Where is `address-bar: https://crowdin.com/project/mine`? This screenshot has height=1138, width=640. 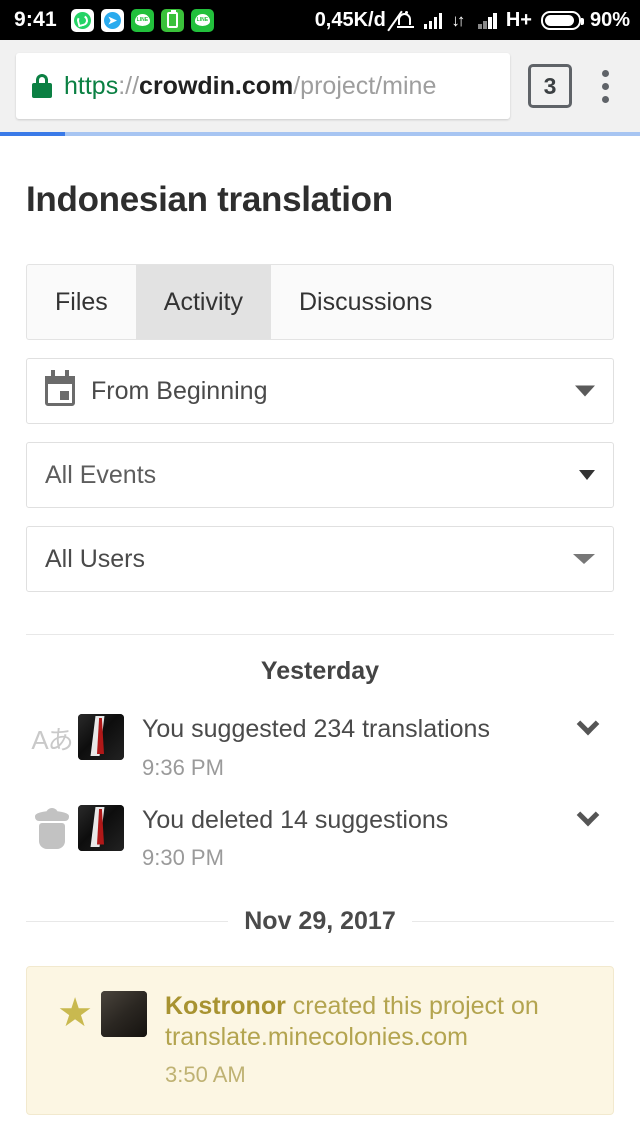 address-bar: https://crowdin.com/project/mine is located at coordinates (263, 86).